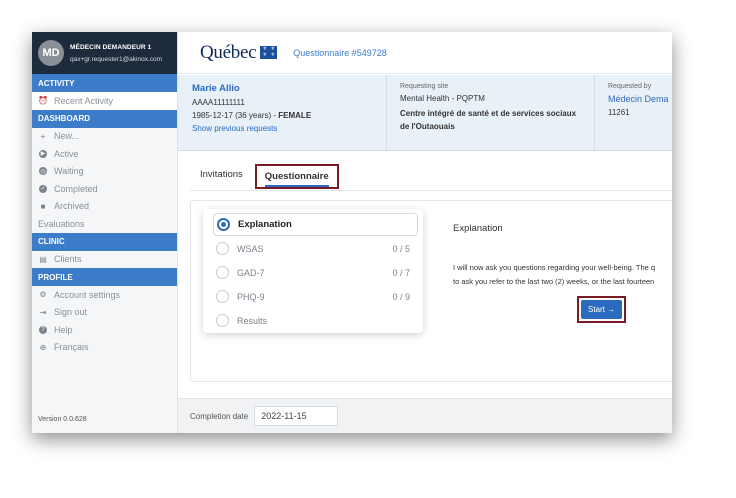  What do you see at coordinates (269, 52) in the screenshot?
I see `fleur-de-lis-icon: ⚜ ⚜ ⚜ ⚜` at bounding box center [269, 52].